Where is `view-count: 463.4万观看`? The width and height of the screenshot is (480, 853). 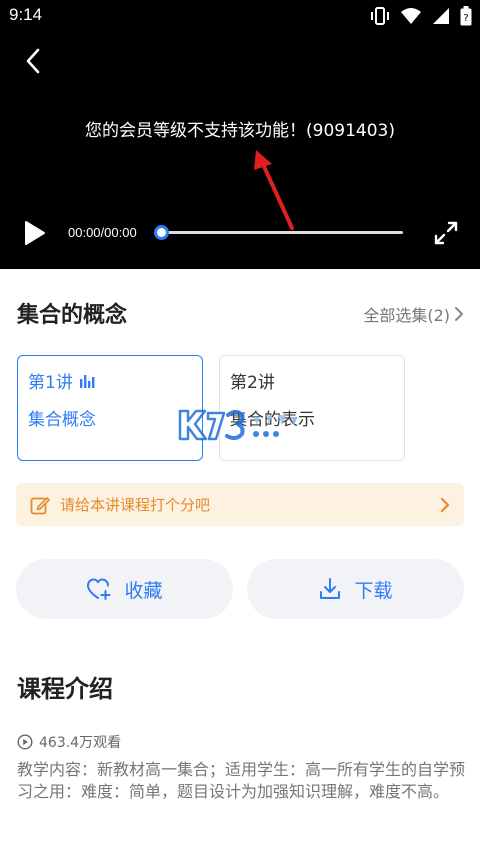
view-count: 463.4万观看 is located at coordinates (69, 742).